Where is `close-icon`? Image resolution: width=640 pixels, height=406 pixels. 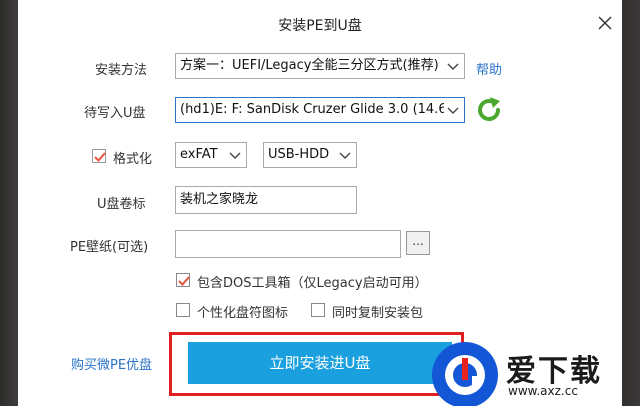
close-icon is located at coordinates (605, 23).